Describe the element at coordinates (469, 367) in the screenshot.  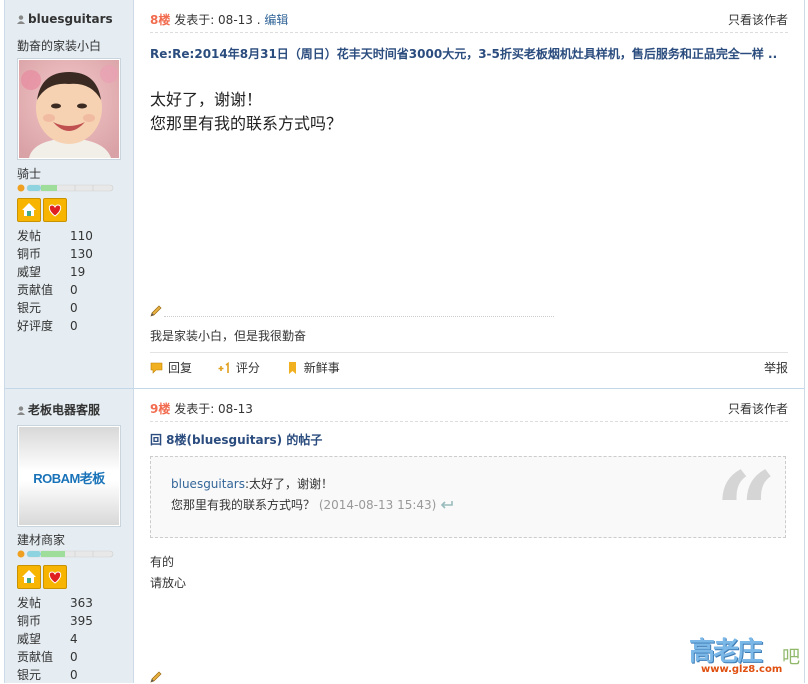
I see `post-actions: 回复 评分 新鲜事 举报` at that location.